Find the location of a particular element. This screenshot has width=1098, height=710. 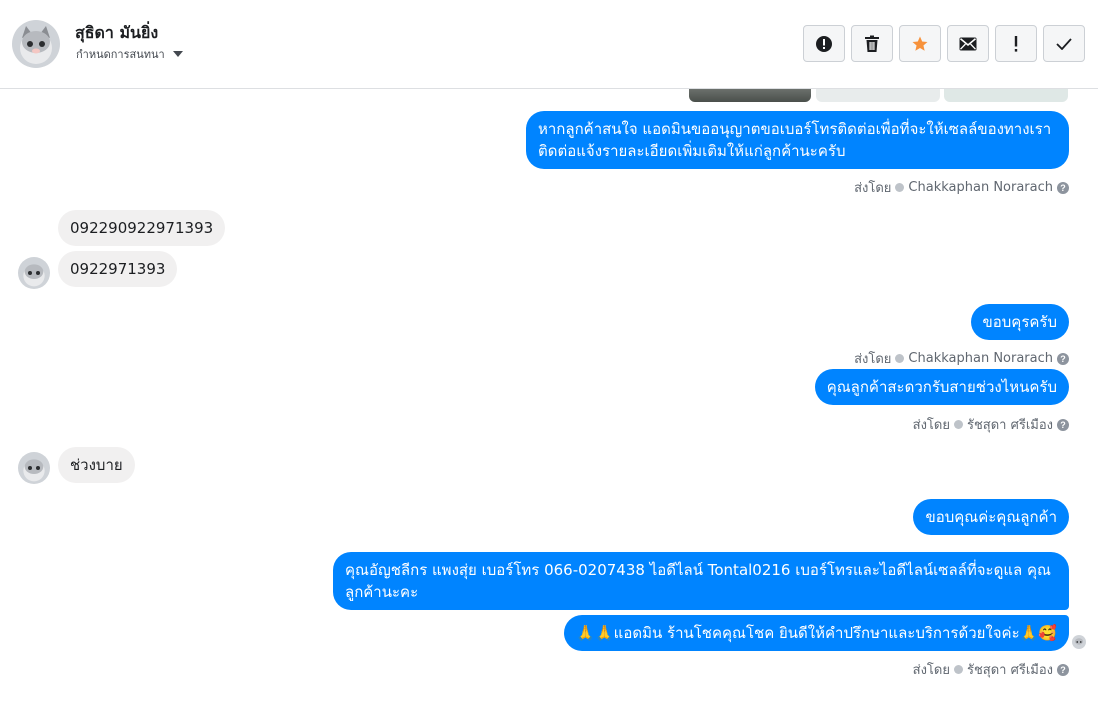

assign-label: กำหนดการสนทนา is located at coordinates (120, 54).